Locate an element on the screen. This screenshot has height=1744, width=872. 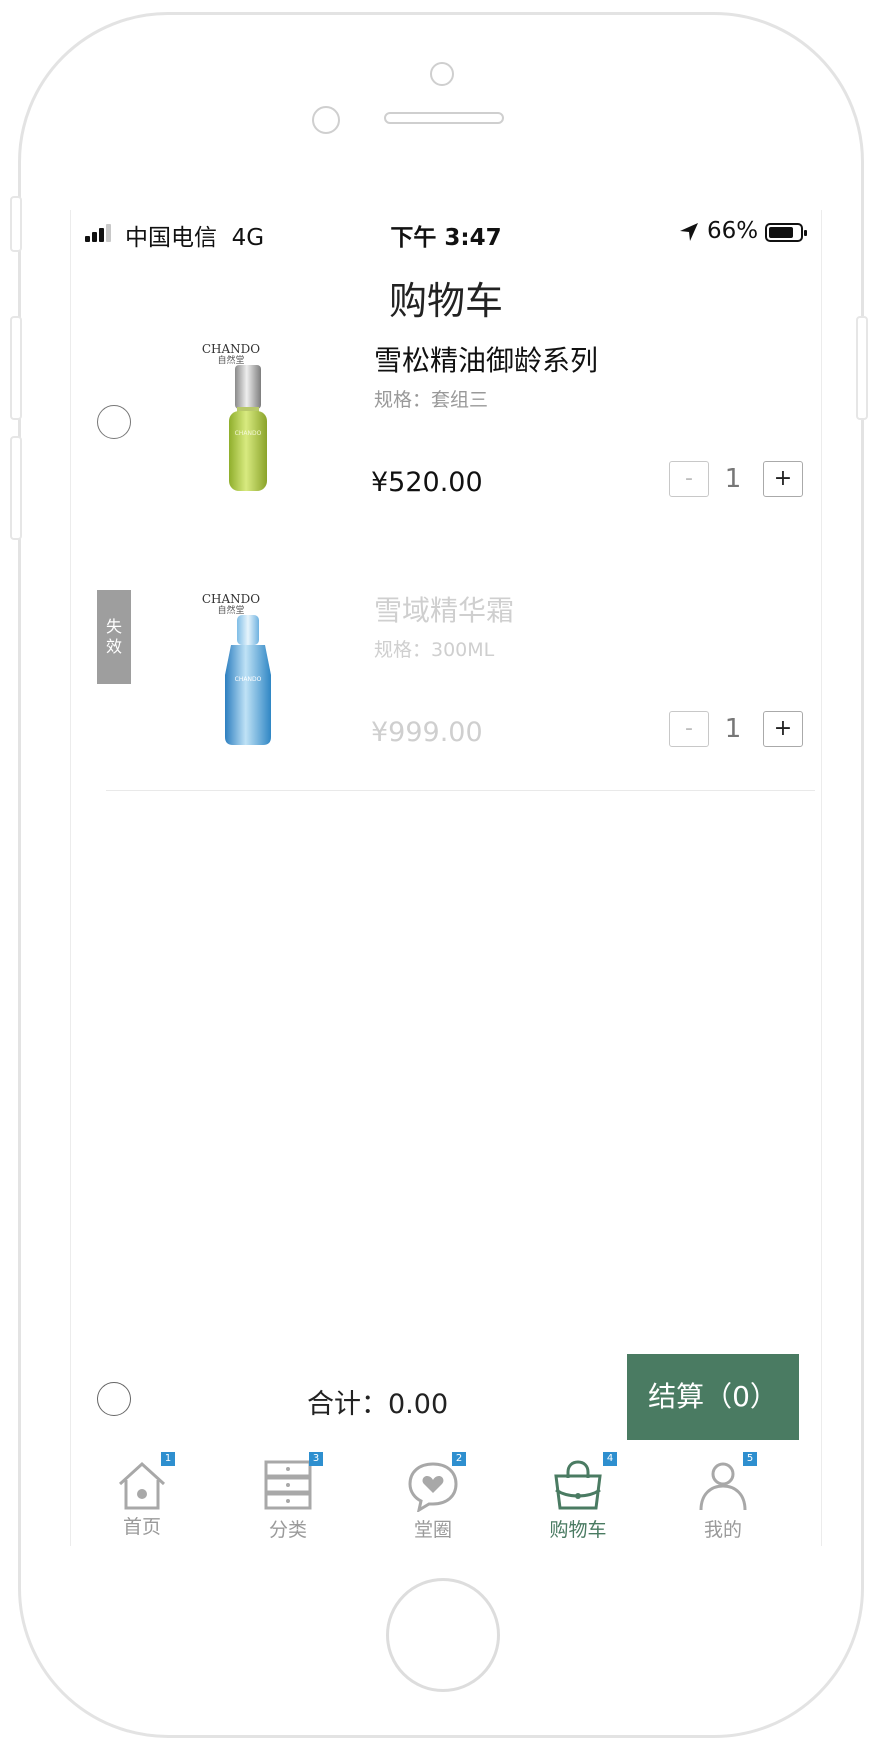
page-title: 购物车 is located at coordinates (445, 301).